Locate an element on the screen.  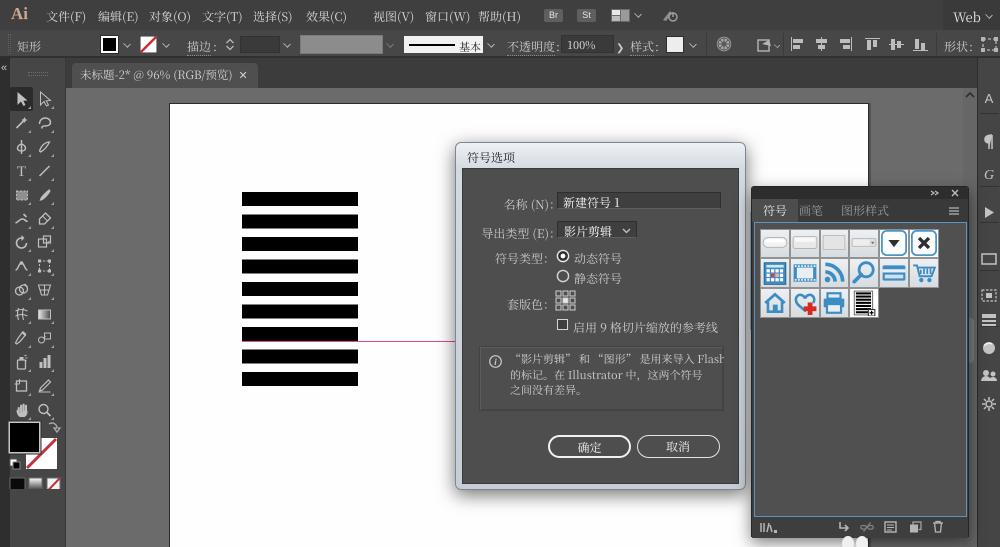
svg-text: A is located at coordinates (989, 99).